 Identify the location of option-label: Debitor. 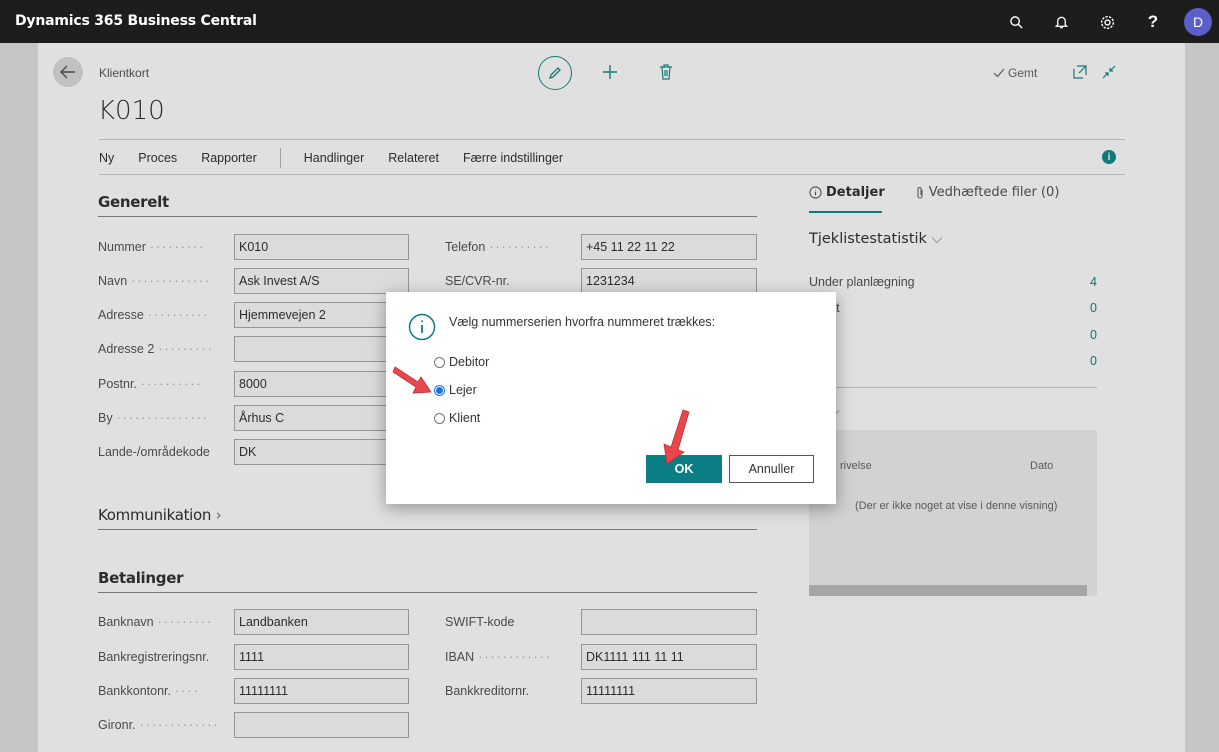
(469, 362).